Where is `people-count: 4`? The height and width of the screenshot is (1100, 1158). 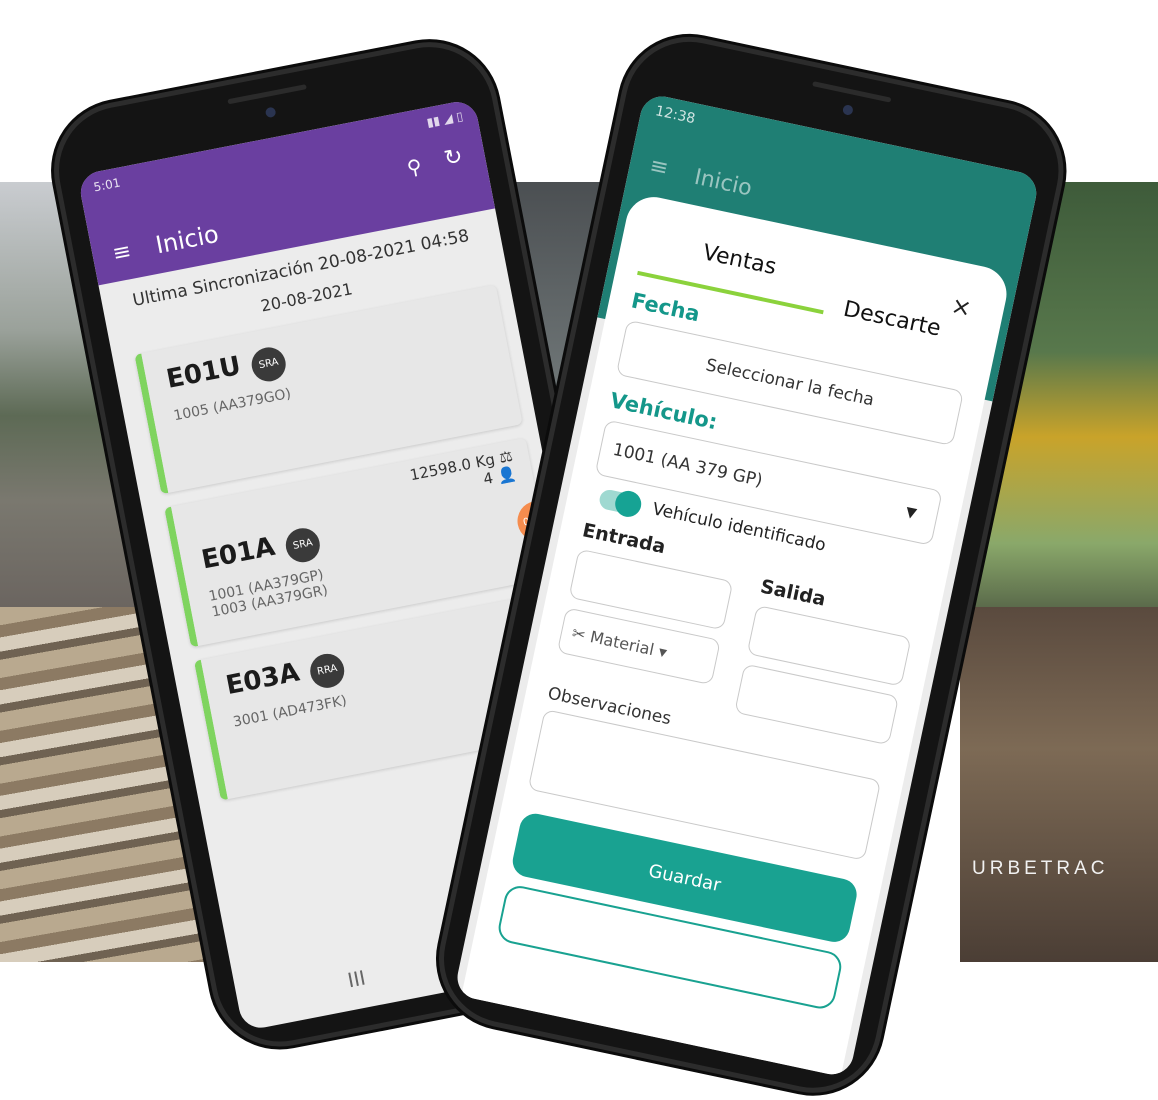 people-count: 4 is located at coordinates (488, 478).